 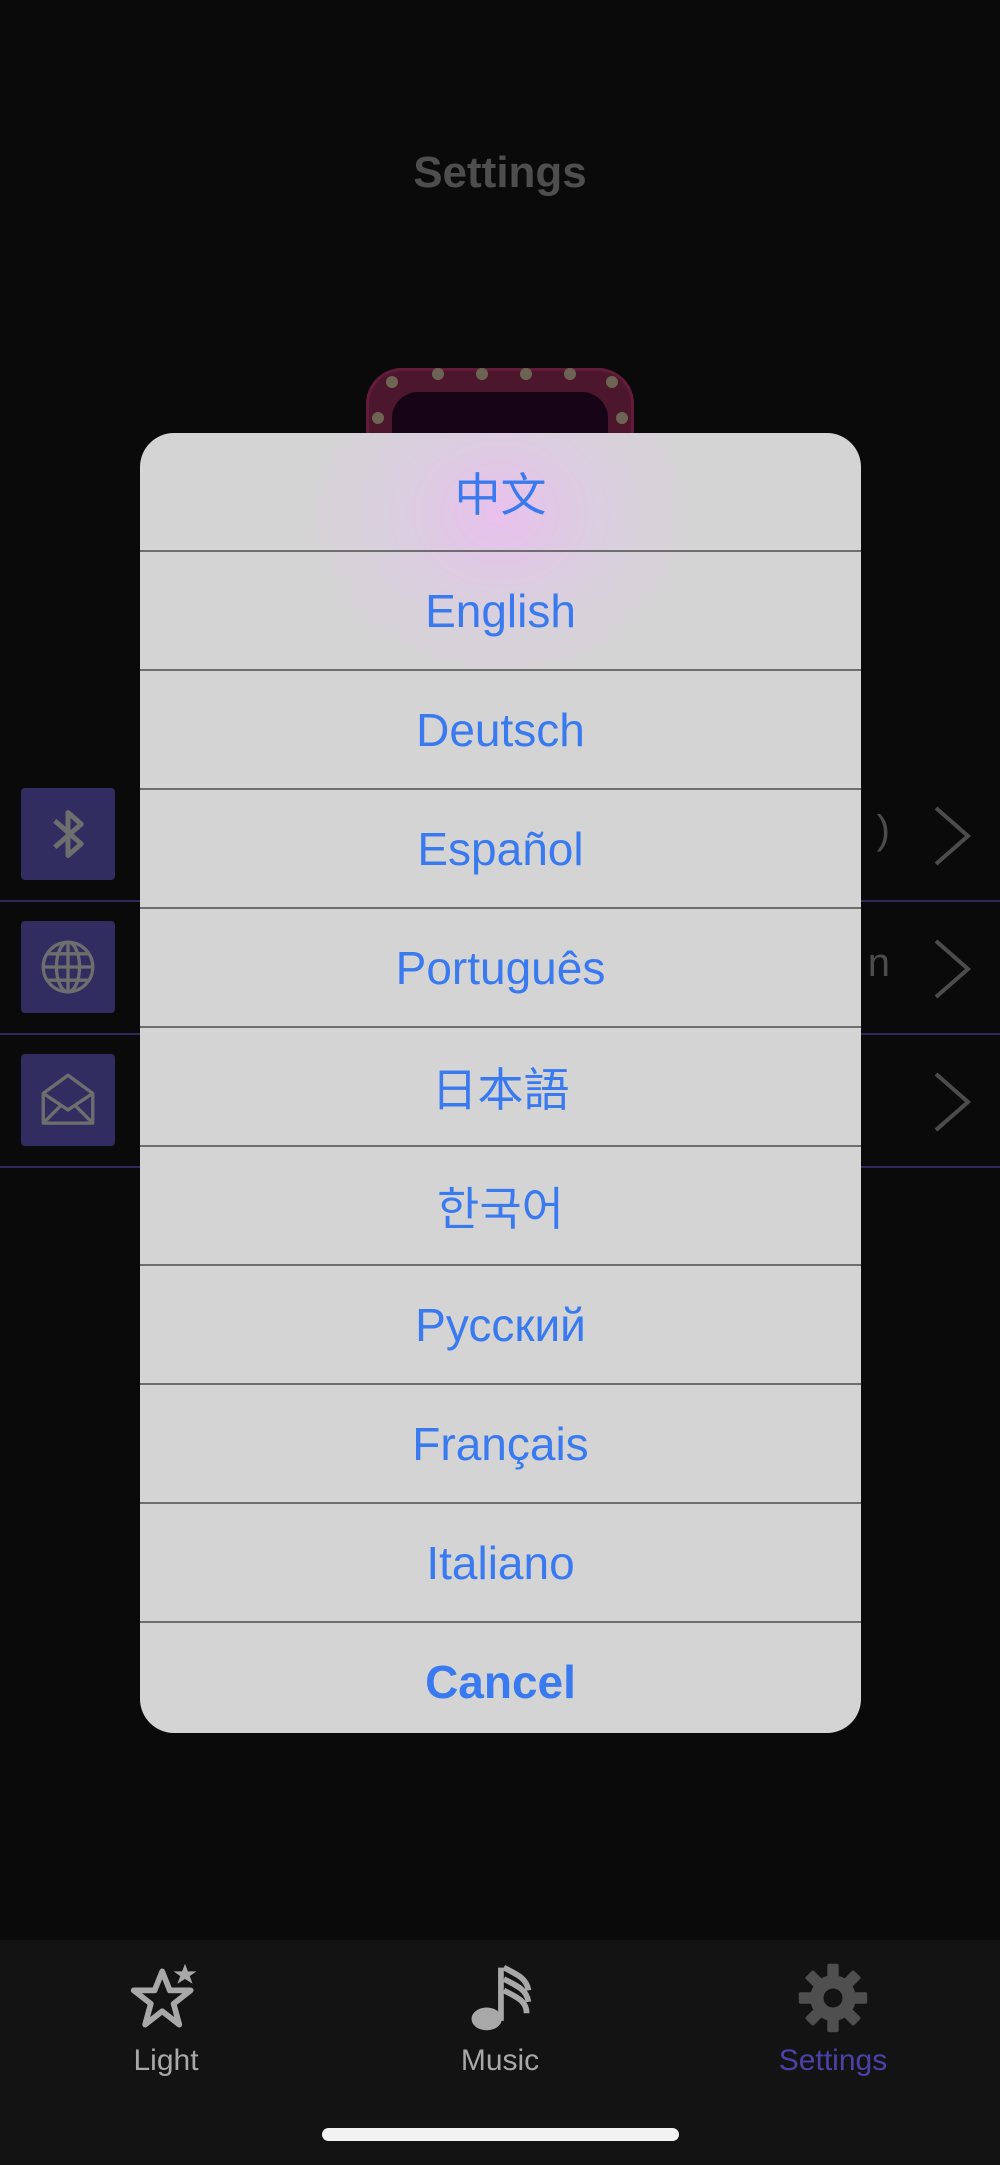 I want to click on language-option-spanish: Español, so click(x=500, y=849).